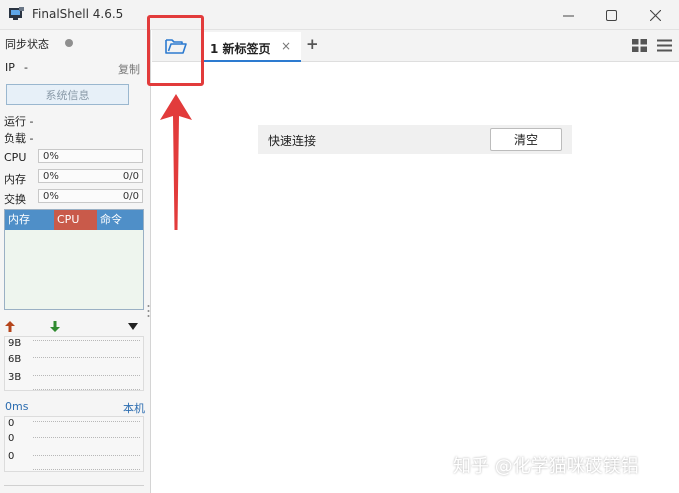 The height and width of the screenshot is (493, 679). I want to click on swap-percent: 0%, so click(51, 196).